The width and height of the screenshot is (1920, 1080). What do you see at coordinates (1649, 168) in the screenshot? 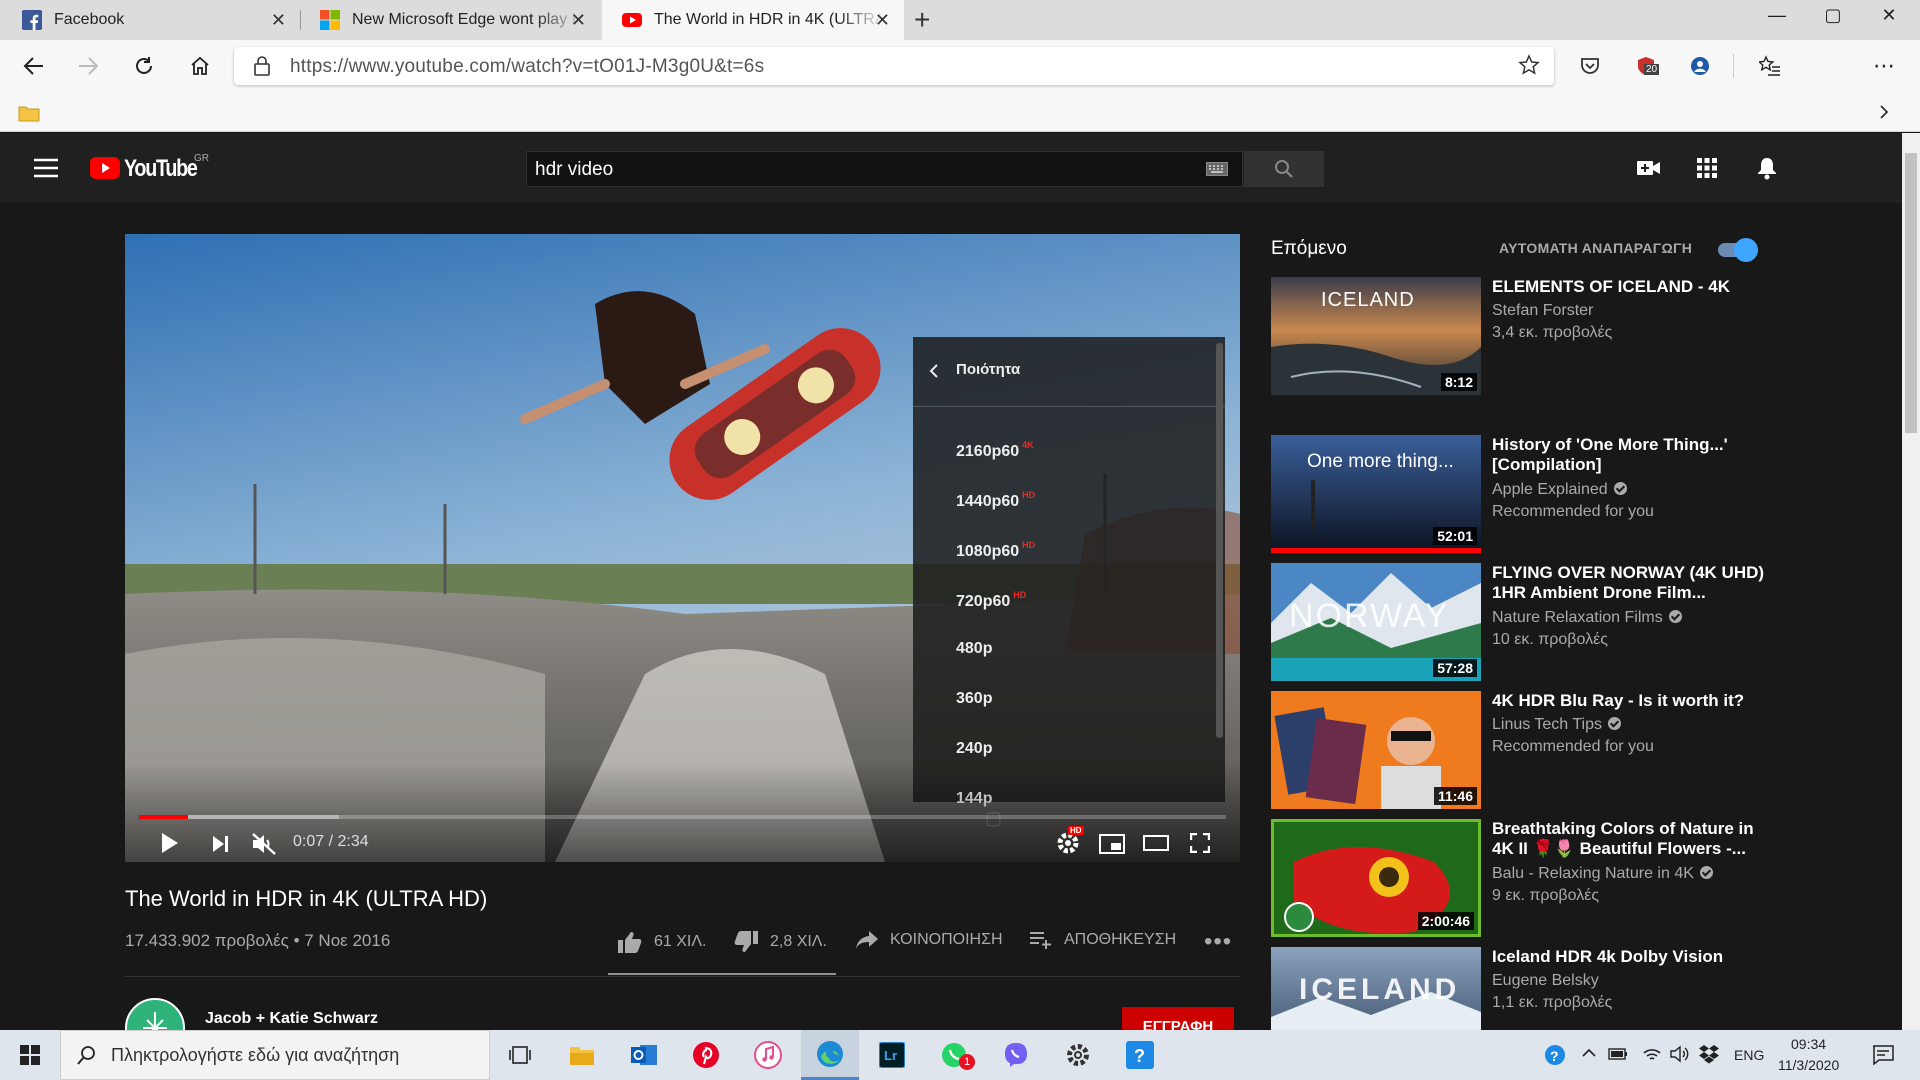
I see `create-video-icon` at bounding box center [1649, 168].